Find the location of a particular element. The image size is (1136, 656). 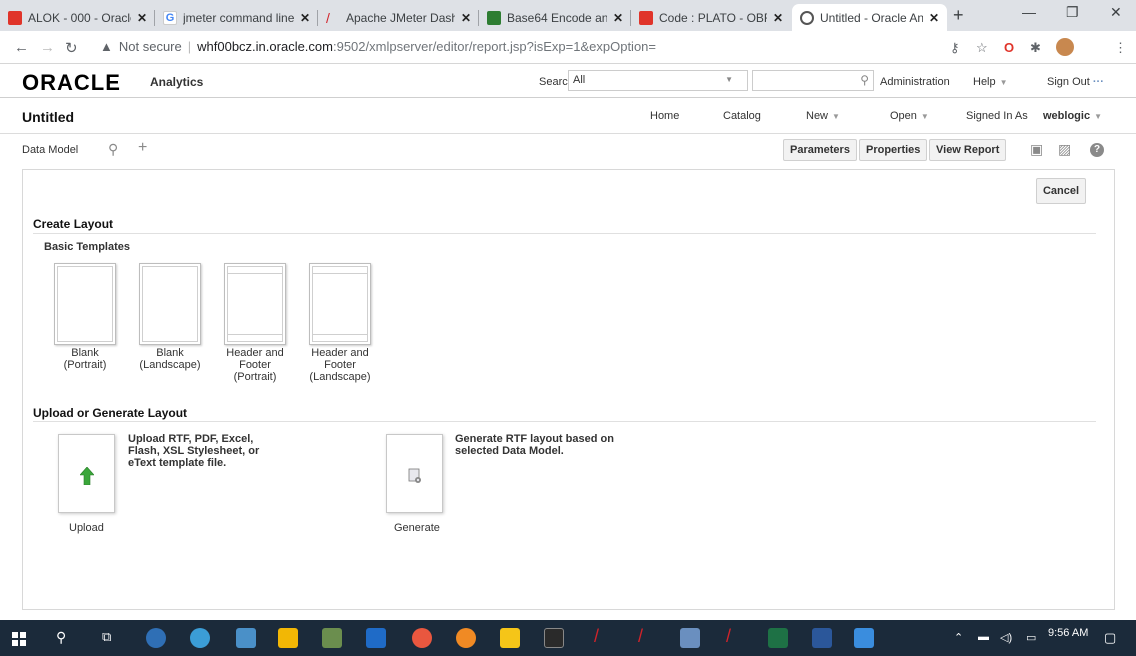

page-thumbnail is located at coordinates (85, 304).